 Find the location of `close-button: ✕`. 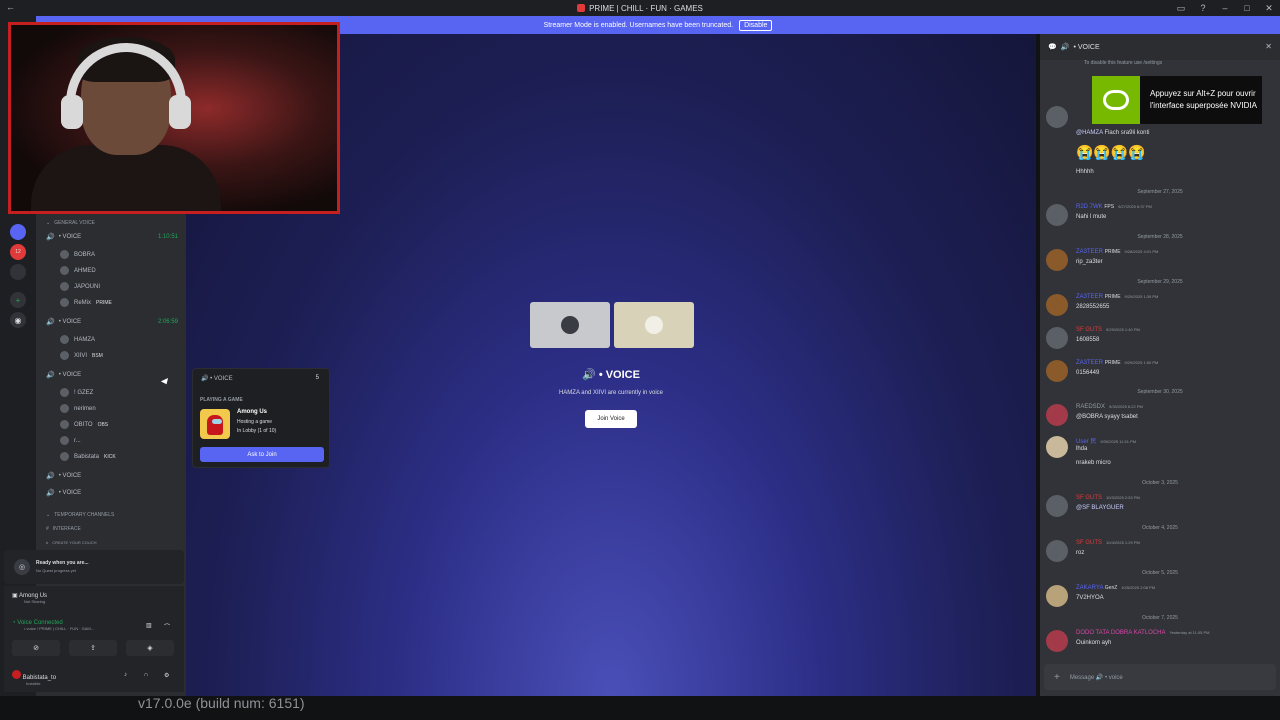

close-button: ✕ is located at coordinates (1269, 8).